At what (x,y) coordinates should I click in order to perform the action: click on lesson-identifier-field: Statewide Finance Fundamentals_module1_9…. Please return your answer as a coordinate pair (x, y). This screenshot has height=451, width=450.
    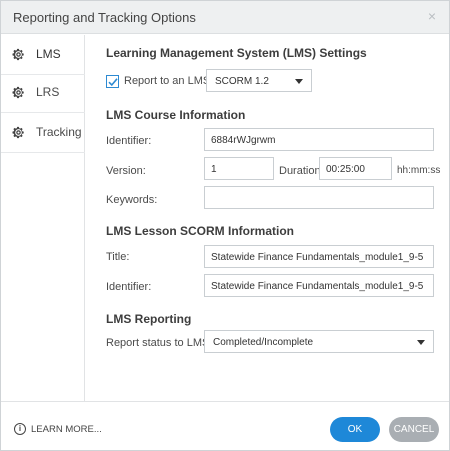
    Looking at the image, I should click on (319, 285).